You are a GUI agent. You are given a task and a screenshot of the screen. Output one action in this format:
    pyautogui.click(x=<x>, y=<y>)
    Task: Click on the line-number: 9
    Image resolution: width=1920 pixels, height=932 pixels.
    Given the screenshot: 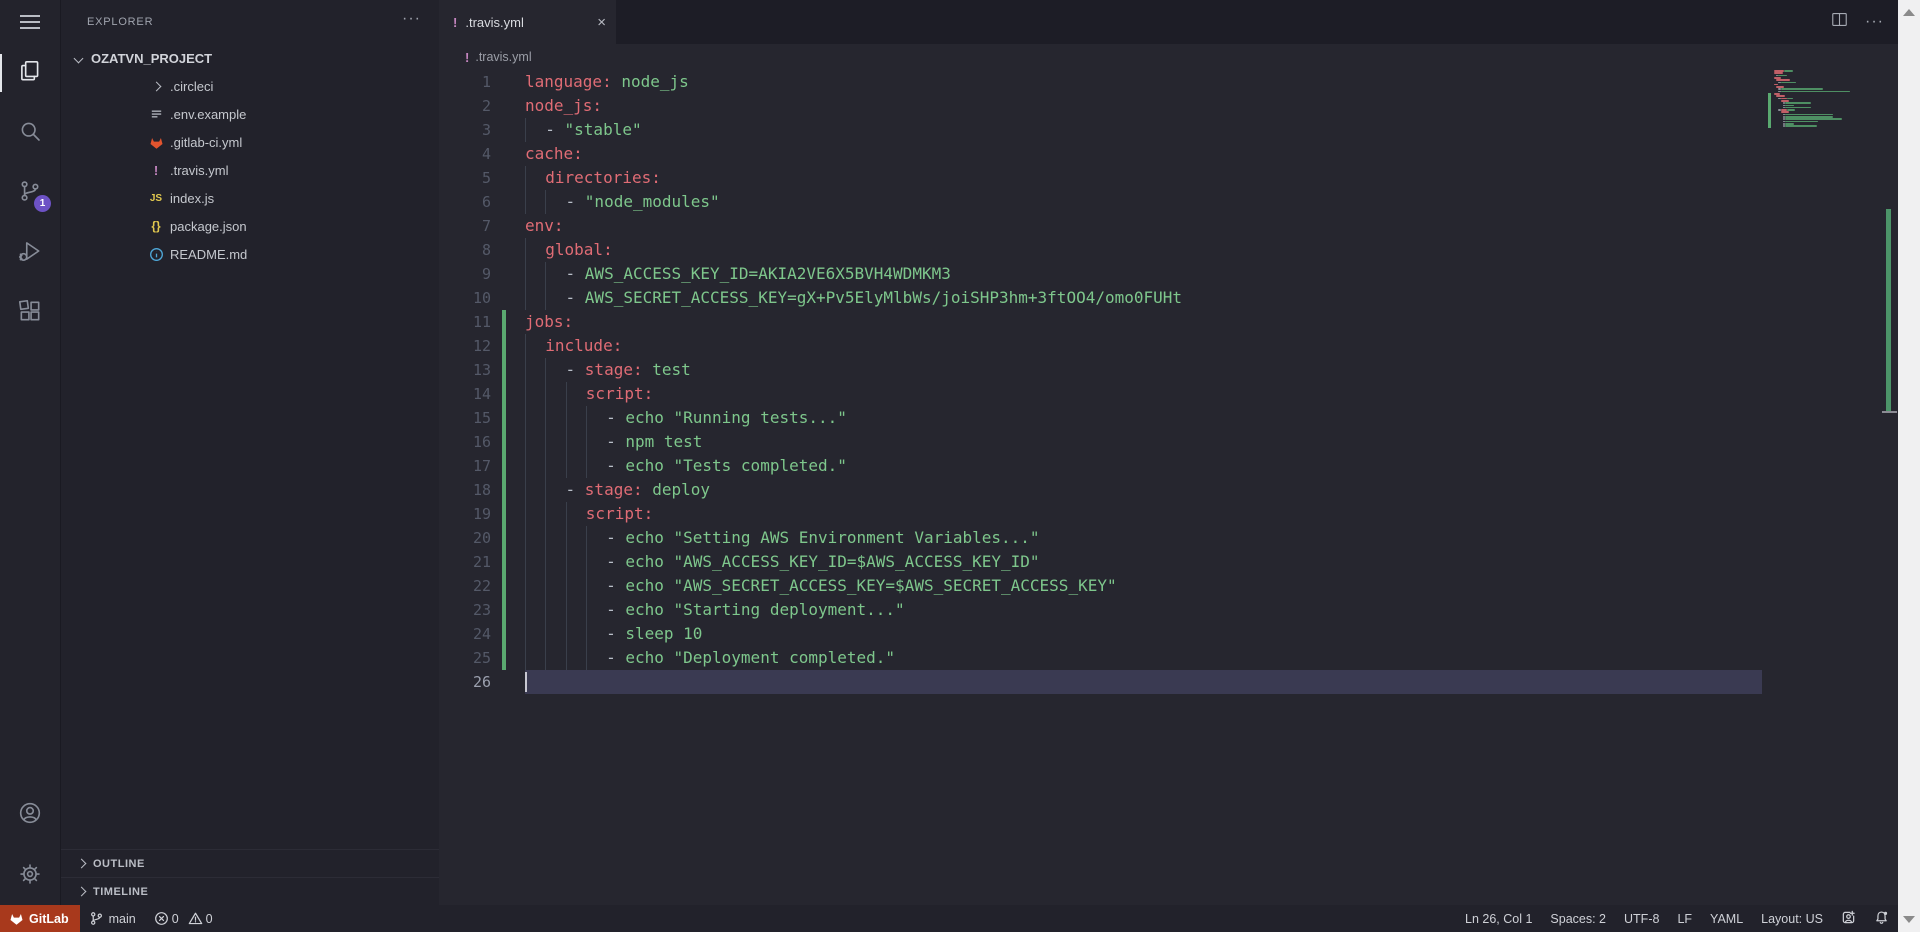 What is the action you would take?
    pyautogui.click(x=486, y=274)
    